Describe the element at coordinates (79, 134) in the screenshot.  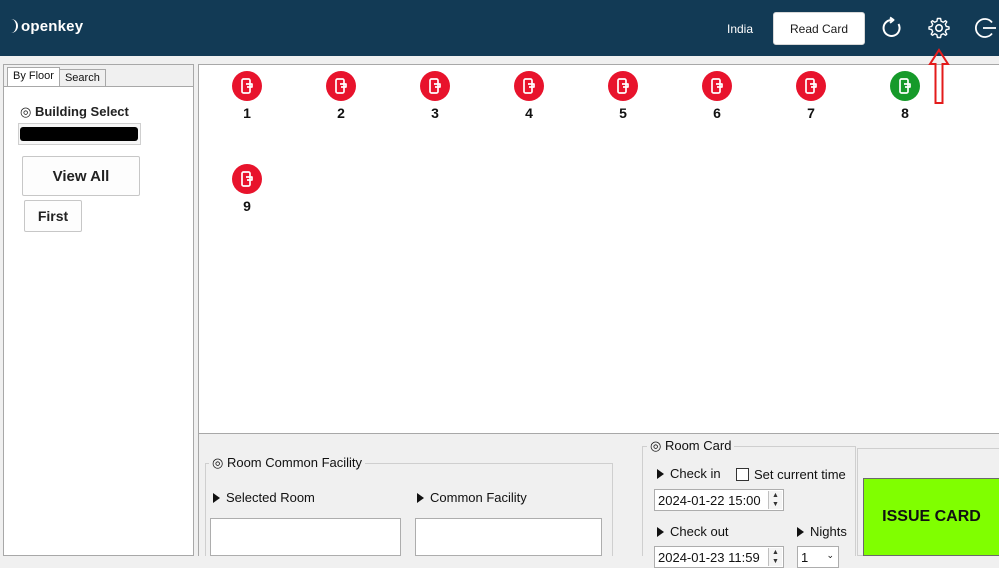
I see `redacted-building-name` at that location.